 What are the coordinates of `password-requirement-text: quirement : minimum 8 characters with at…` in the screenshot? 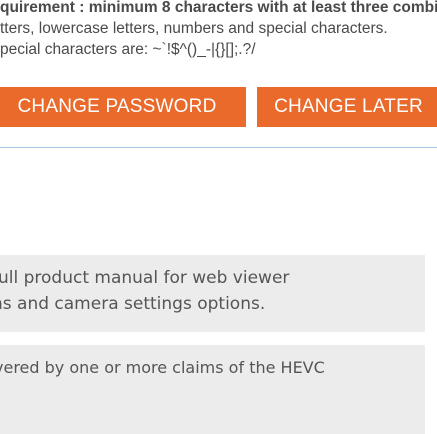 It's located at (218, 30).